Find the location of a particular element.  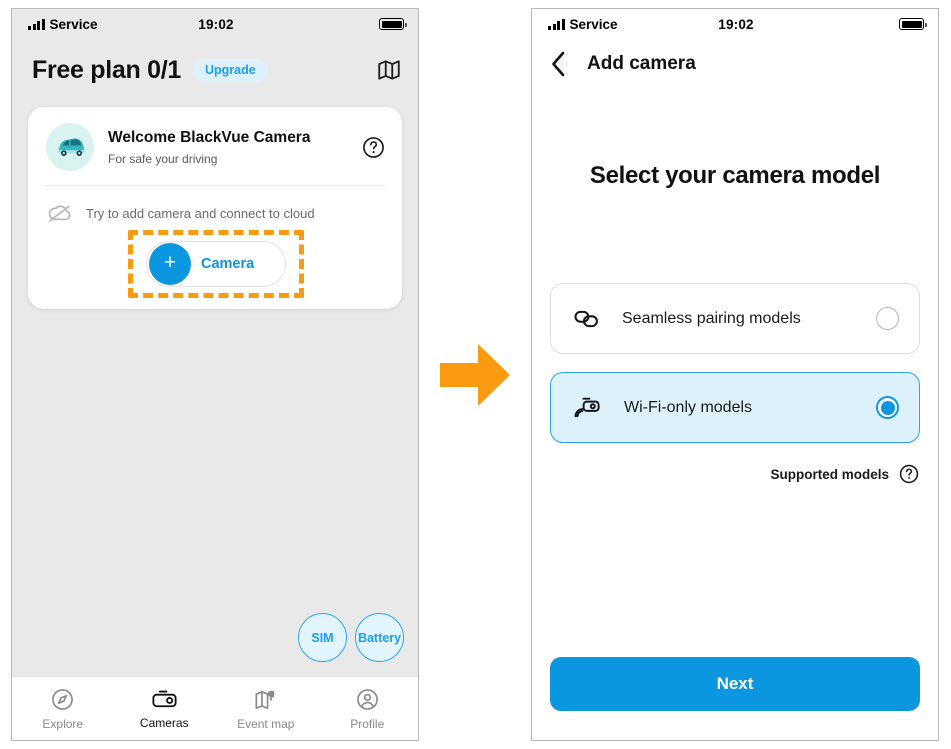

status-bar-carrier-group-right: Service is located at coordinates (633, 24).